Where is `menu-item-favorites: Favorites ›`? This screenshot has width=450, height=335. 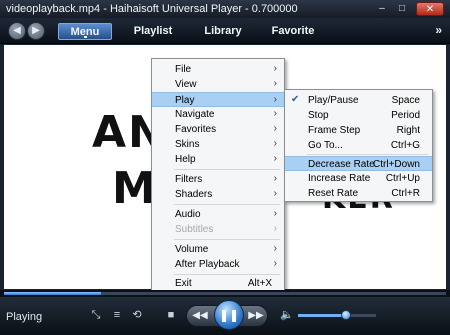 menu-item-favorites: Favorites › is located at coordinates (218, 129).